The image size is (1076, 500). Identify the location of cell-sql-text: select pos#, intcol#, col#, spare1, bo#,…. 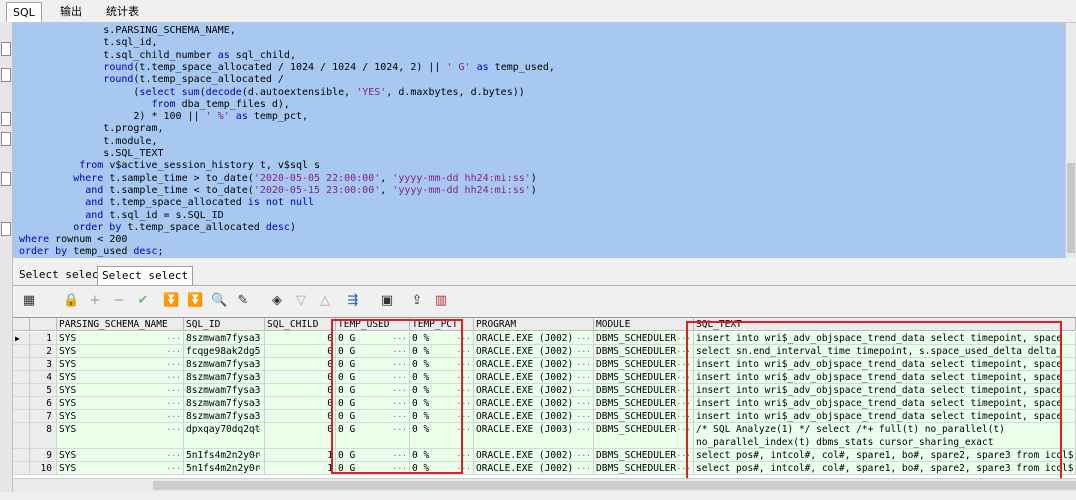
(885, 468).